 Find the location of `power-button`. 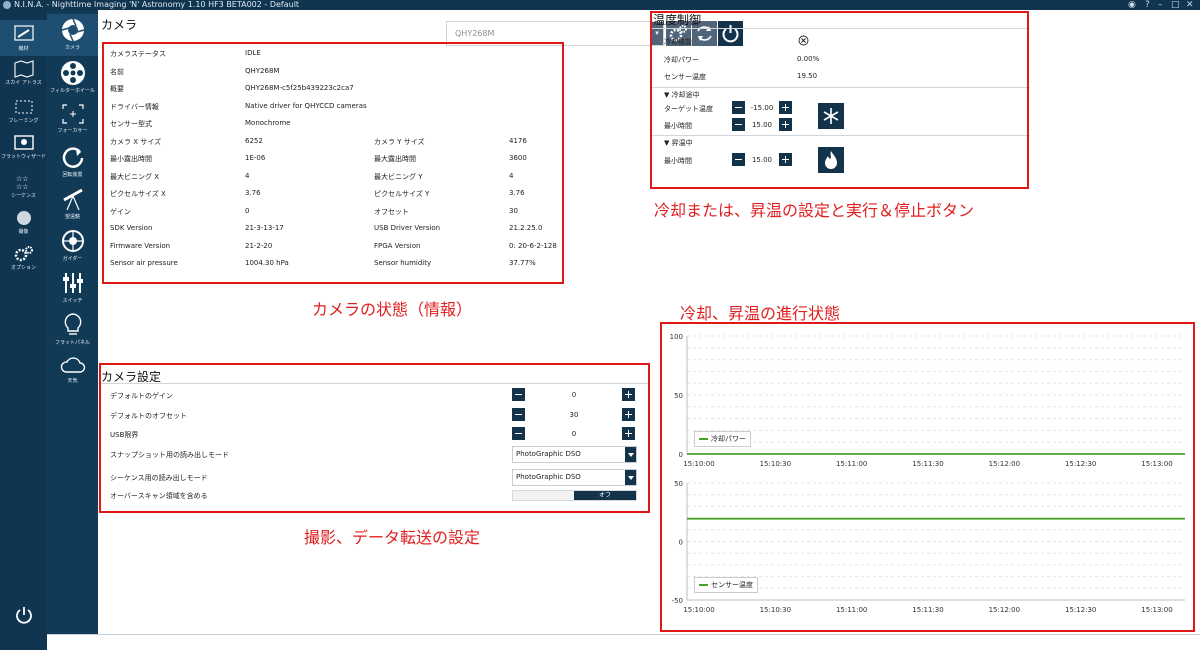

power-button is located at coordinates (23, 616).